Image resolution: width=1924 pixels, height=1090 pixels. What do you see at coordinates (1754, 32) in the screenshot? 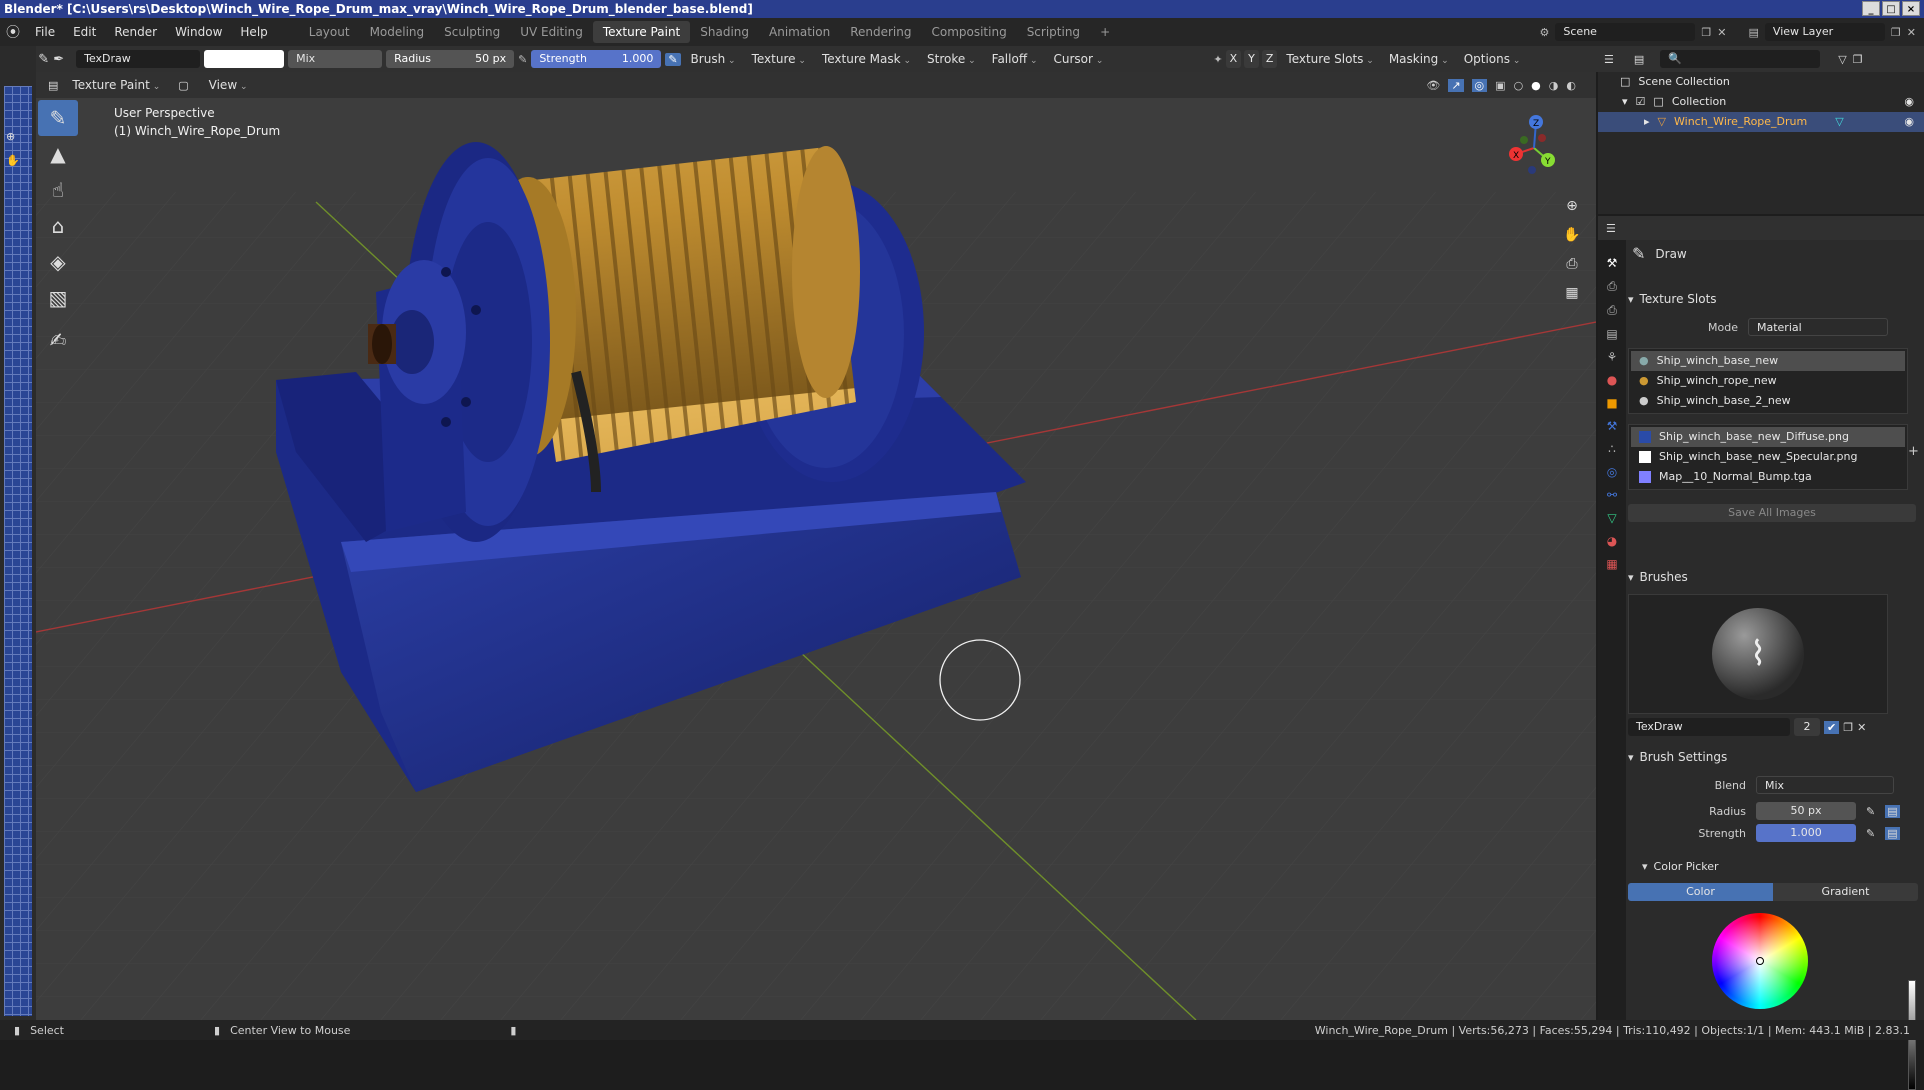
I see `view-layer-icon: ▤` at bounding box center [1754, 32].